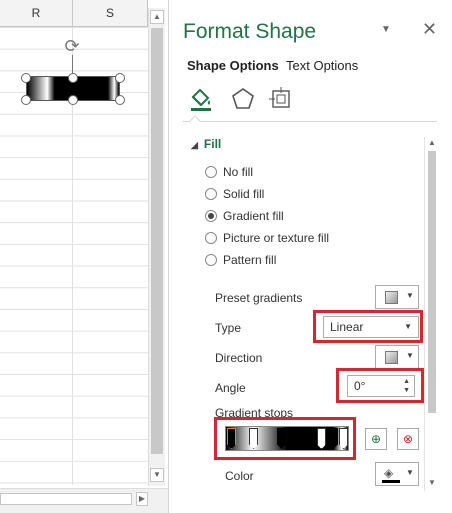 The height and width of the screenshot is (513, 452). I want to click on horizontal-scrollbar: ▶, so click(84, 500).